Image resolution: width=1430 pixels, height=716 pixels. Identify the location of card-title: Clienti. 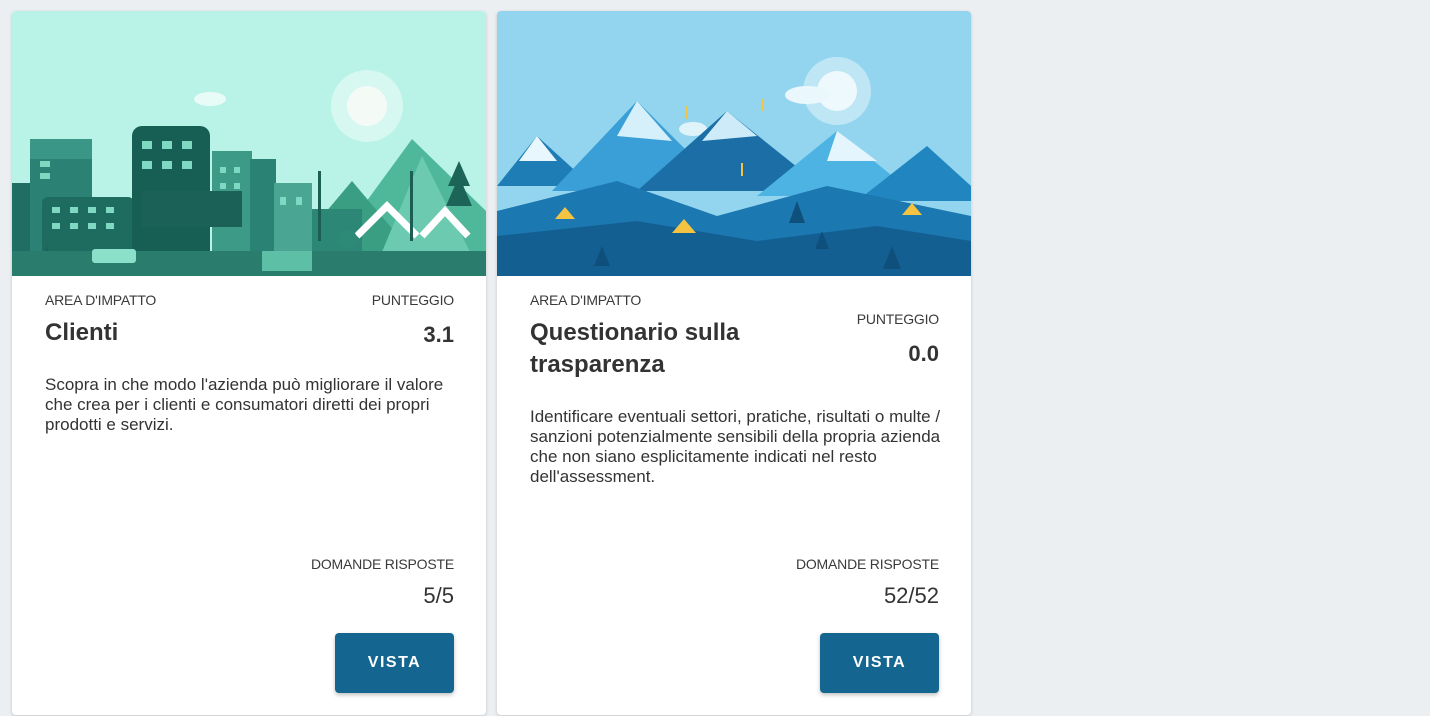
(82, 332).